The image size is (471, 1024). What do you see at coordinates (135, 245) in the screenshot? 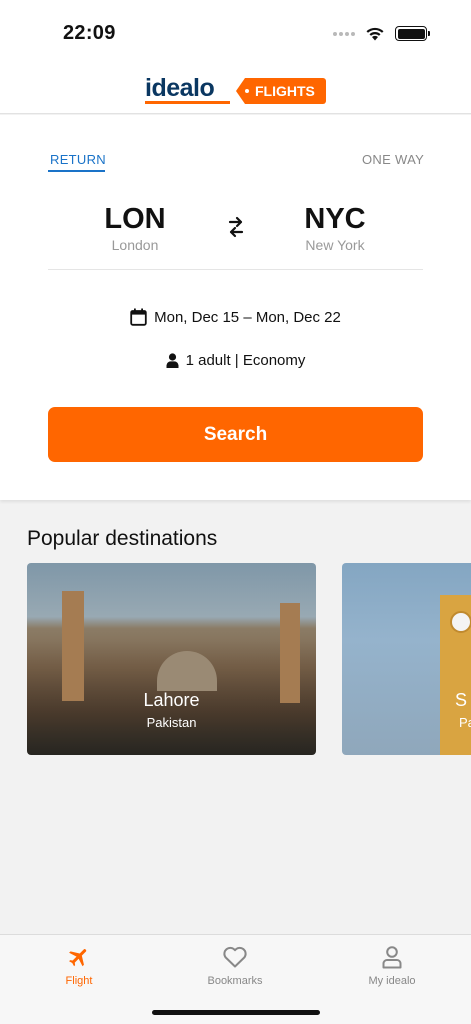
I see `origin-city: London` at bounding box center [135, 245].